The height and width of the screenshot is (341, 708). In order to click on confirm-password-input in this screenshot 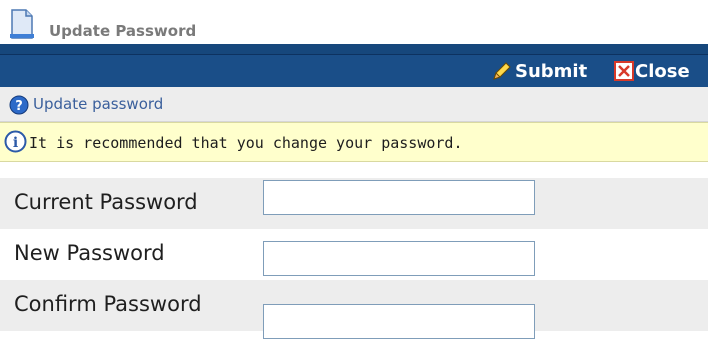, I will do `click(399, 321)`.